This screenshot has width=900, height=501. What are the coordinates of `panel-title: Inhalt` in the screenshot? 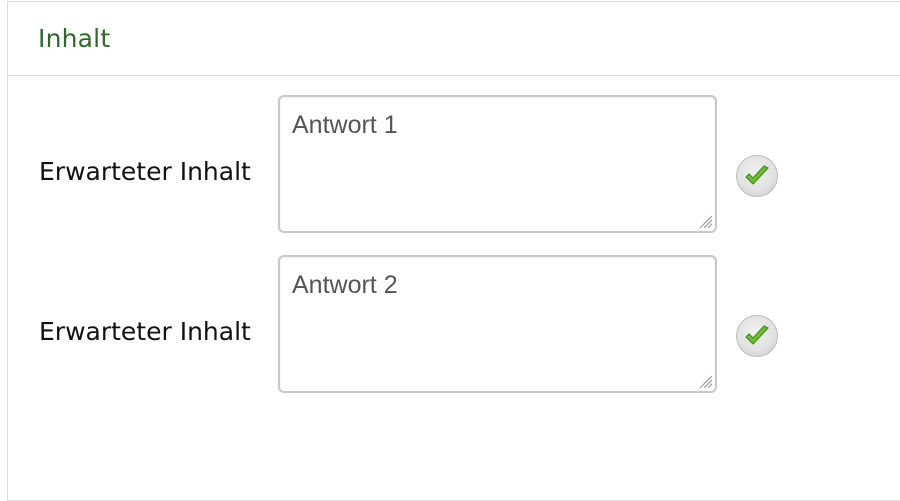 It's located at (74, 38).